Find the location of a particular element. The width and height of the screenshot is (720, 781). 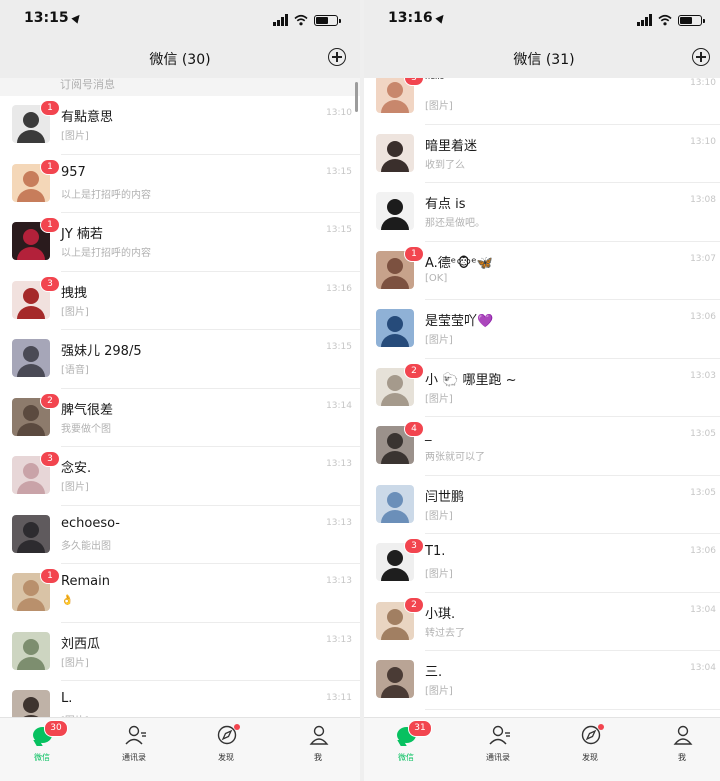

new-dot is located at coordinates (601, 727).